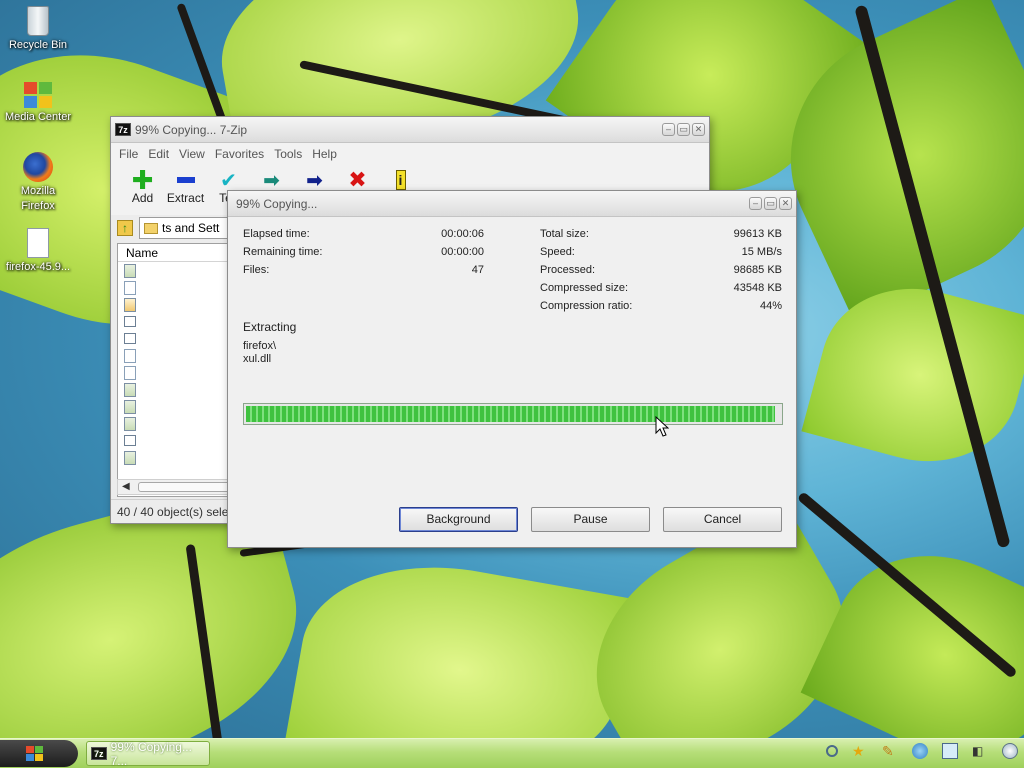  What do you see at coordinates (761, 252) in the screenshot?
I see `speed-value: 15 MB/s` at bounding box center [761, 252].